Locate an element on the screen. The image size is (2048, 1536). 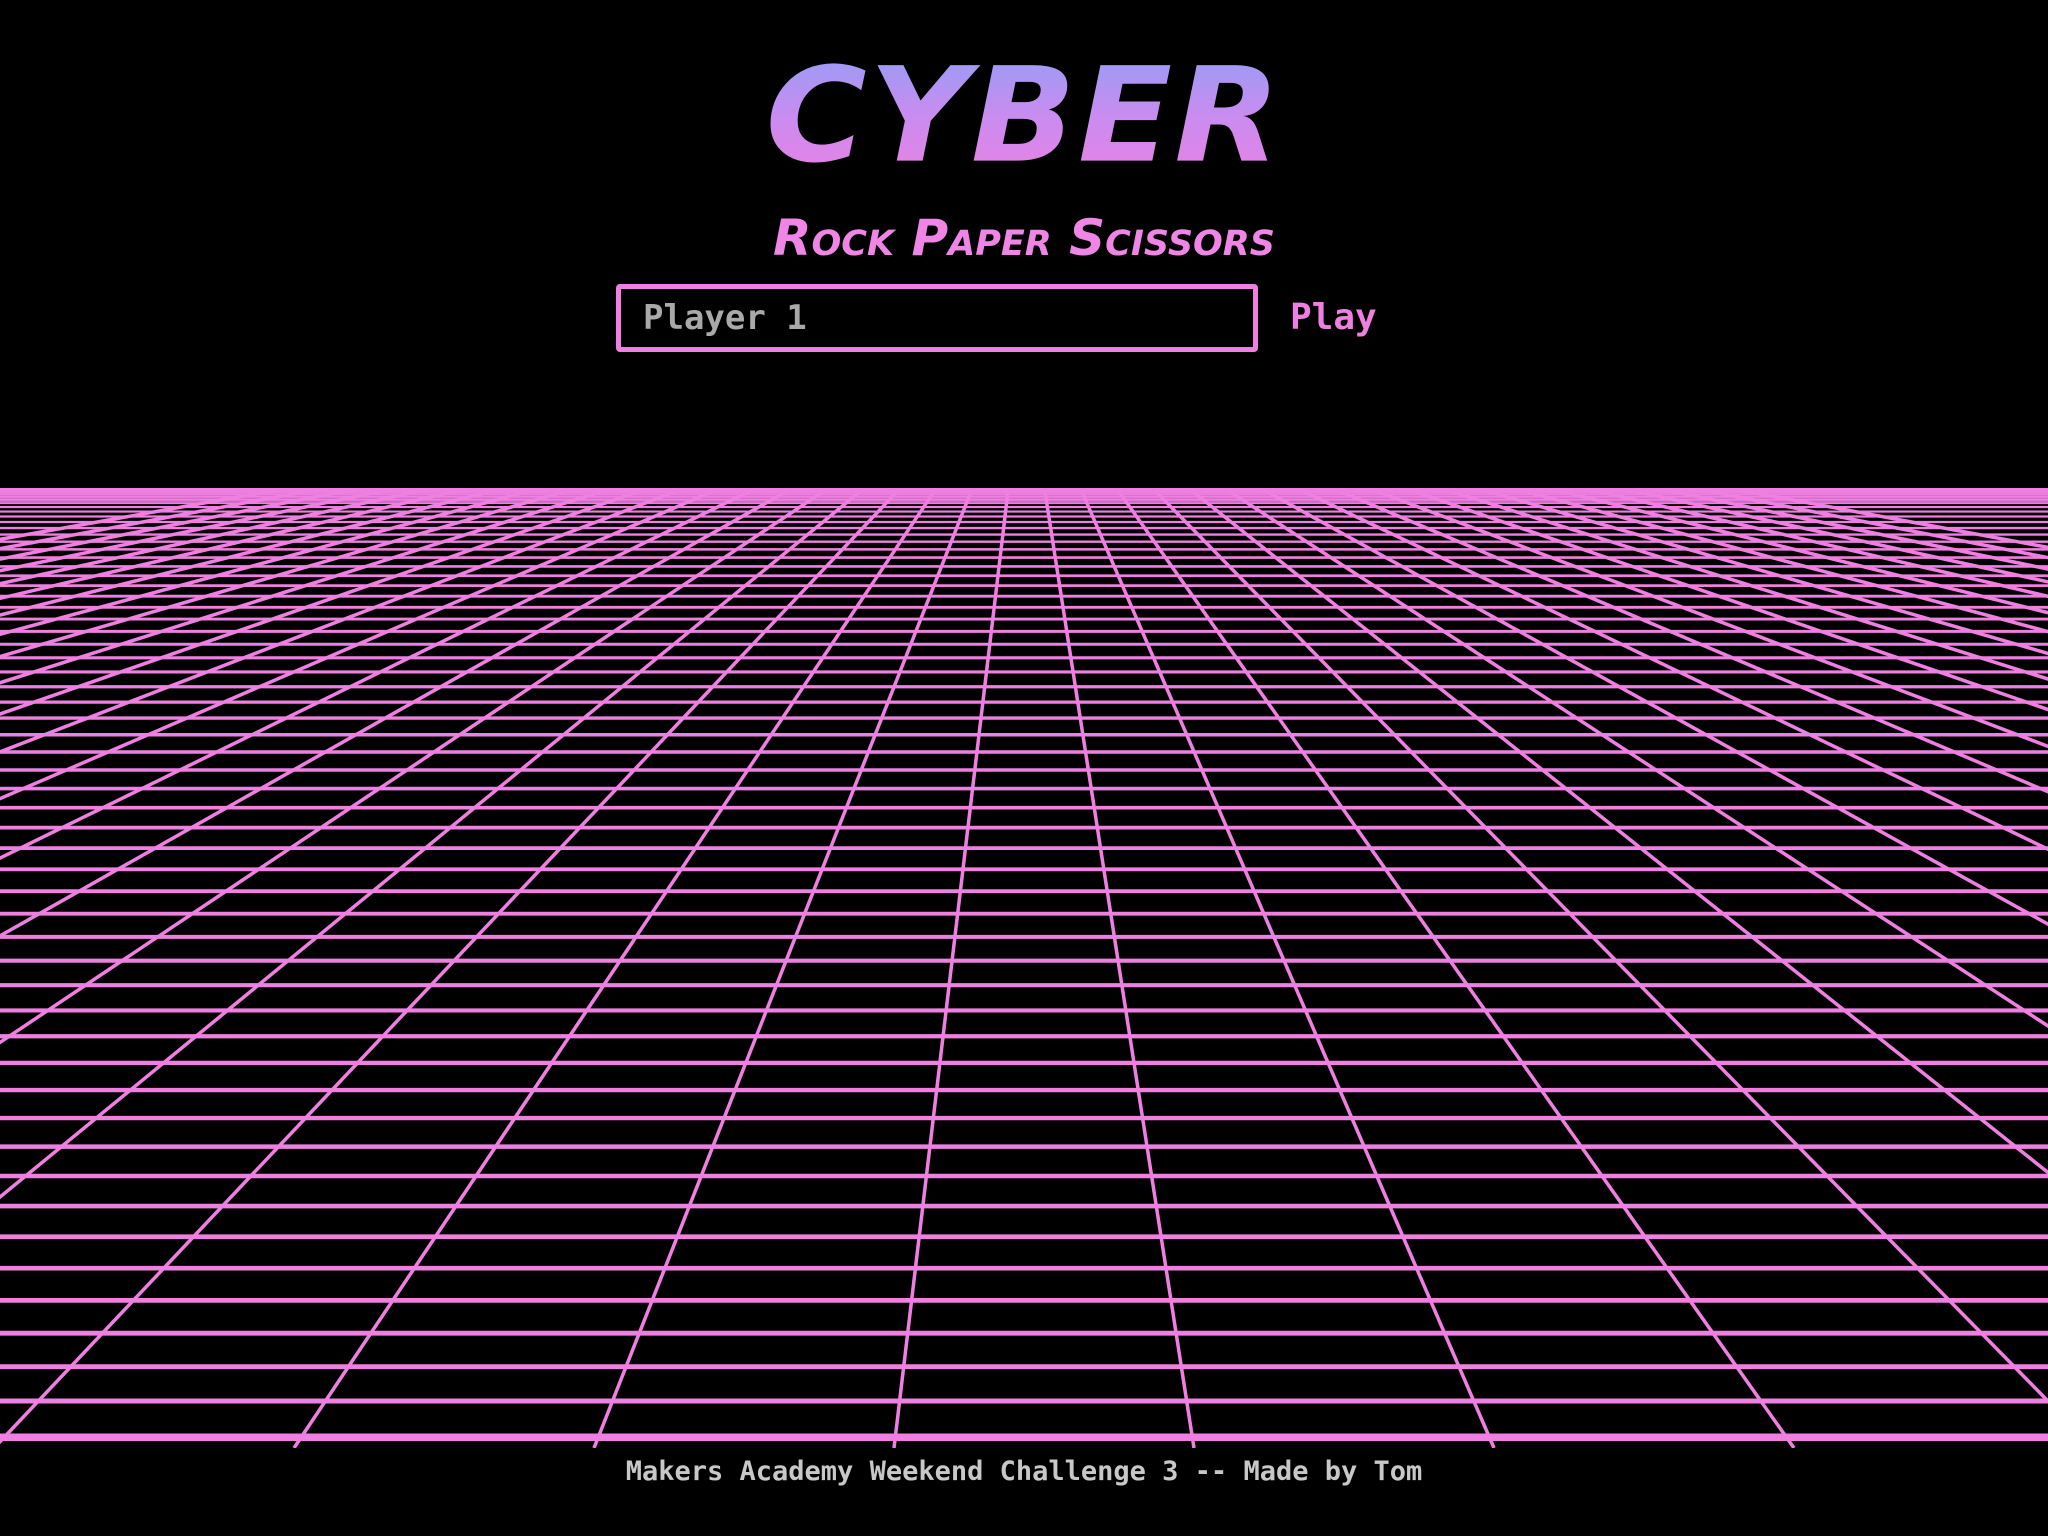
footer-divider is located at coordinates (1024, 1438).